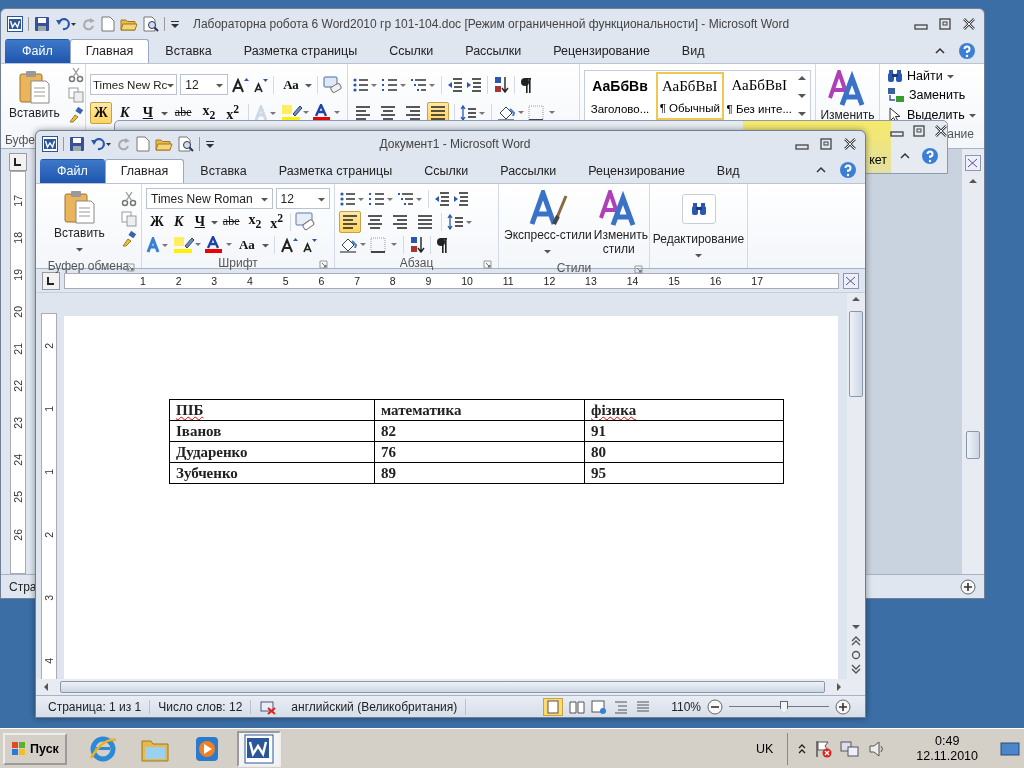 This screenshot has width=1024, height=768. I want to click on font-color-icon, so click(326, 112).